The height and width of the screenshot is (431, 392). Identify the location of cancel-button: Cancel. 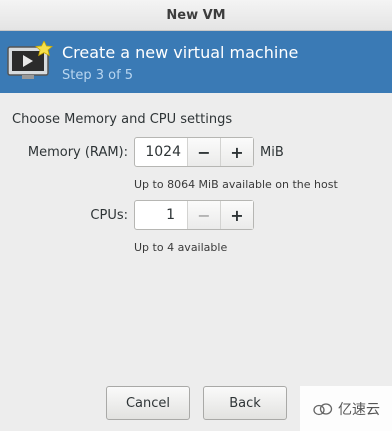
(148, 403).